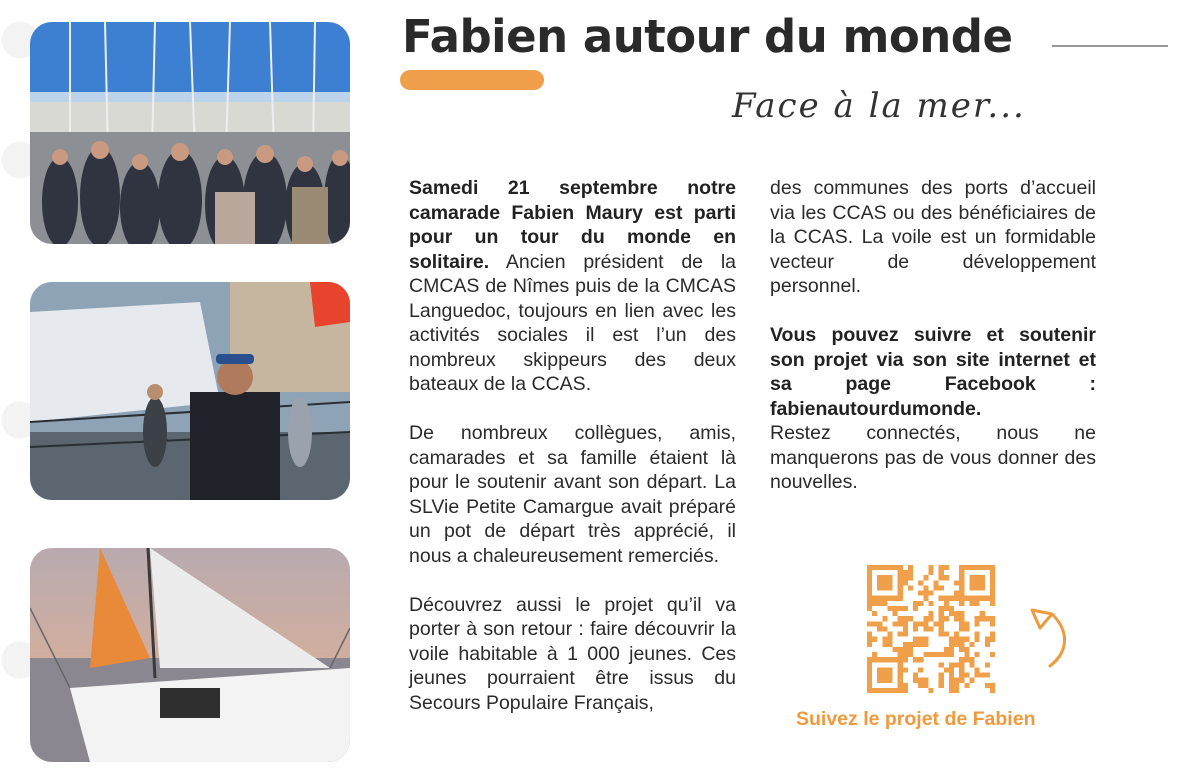 Image resolution: width=1182 pixels, height=778 pixels. Describe the element at coordinates (1048, 638) in the screenshot. I see `curved-arrow-icon` at that location.